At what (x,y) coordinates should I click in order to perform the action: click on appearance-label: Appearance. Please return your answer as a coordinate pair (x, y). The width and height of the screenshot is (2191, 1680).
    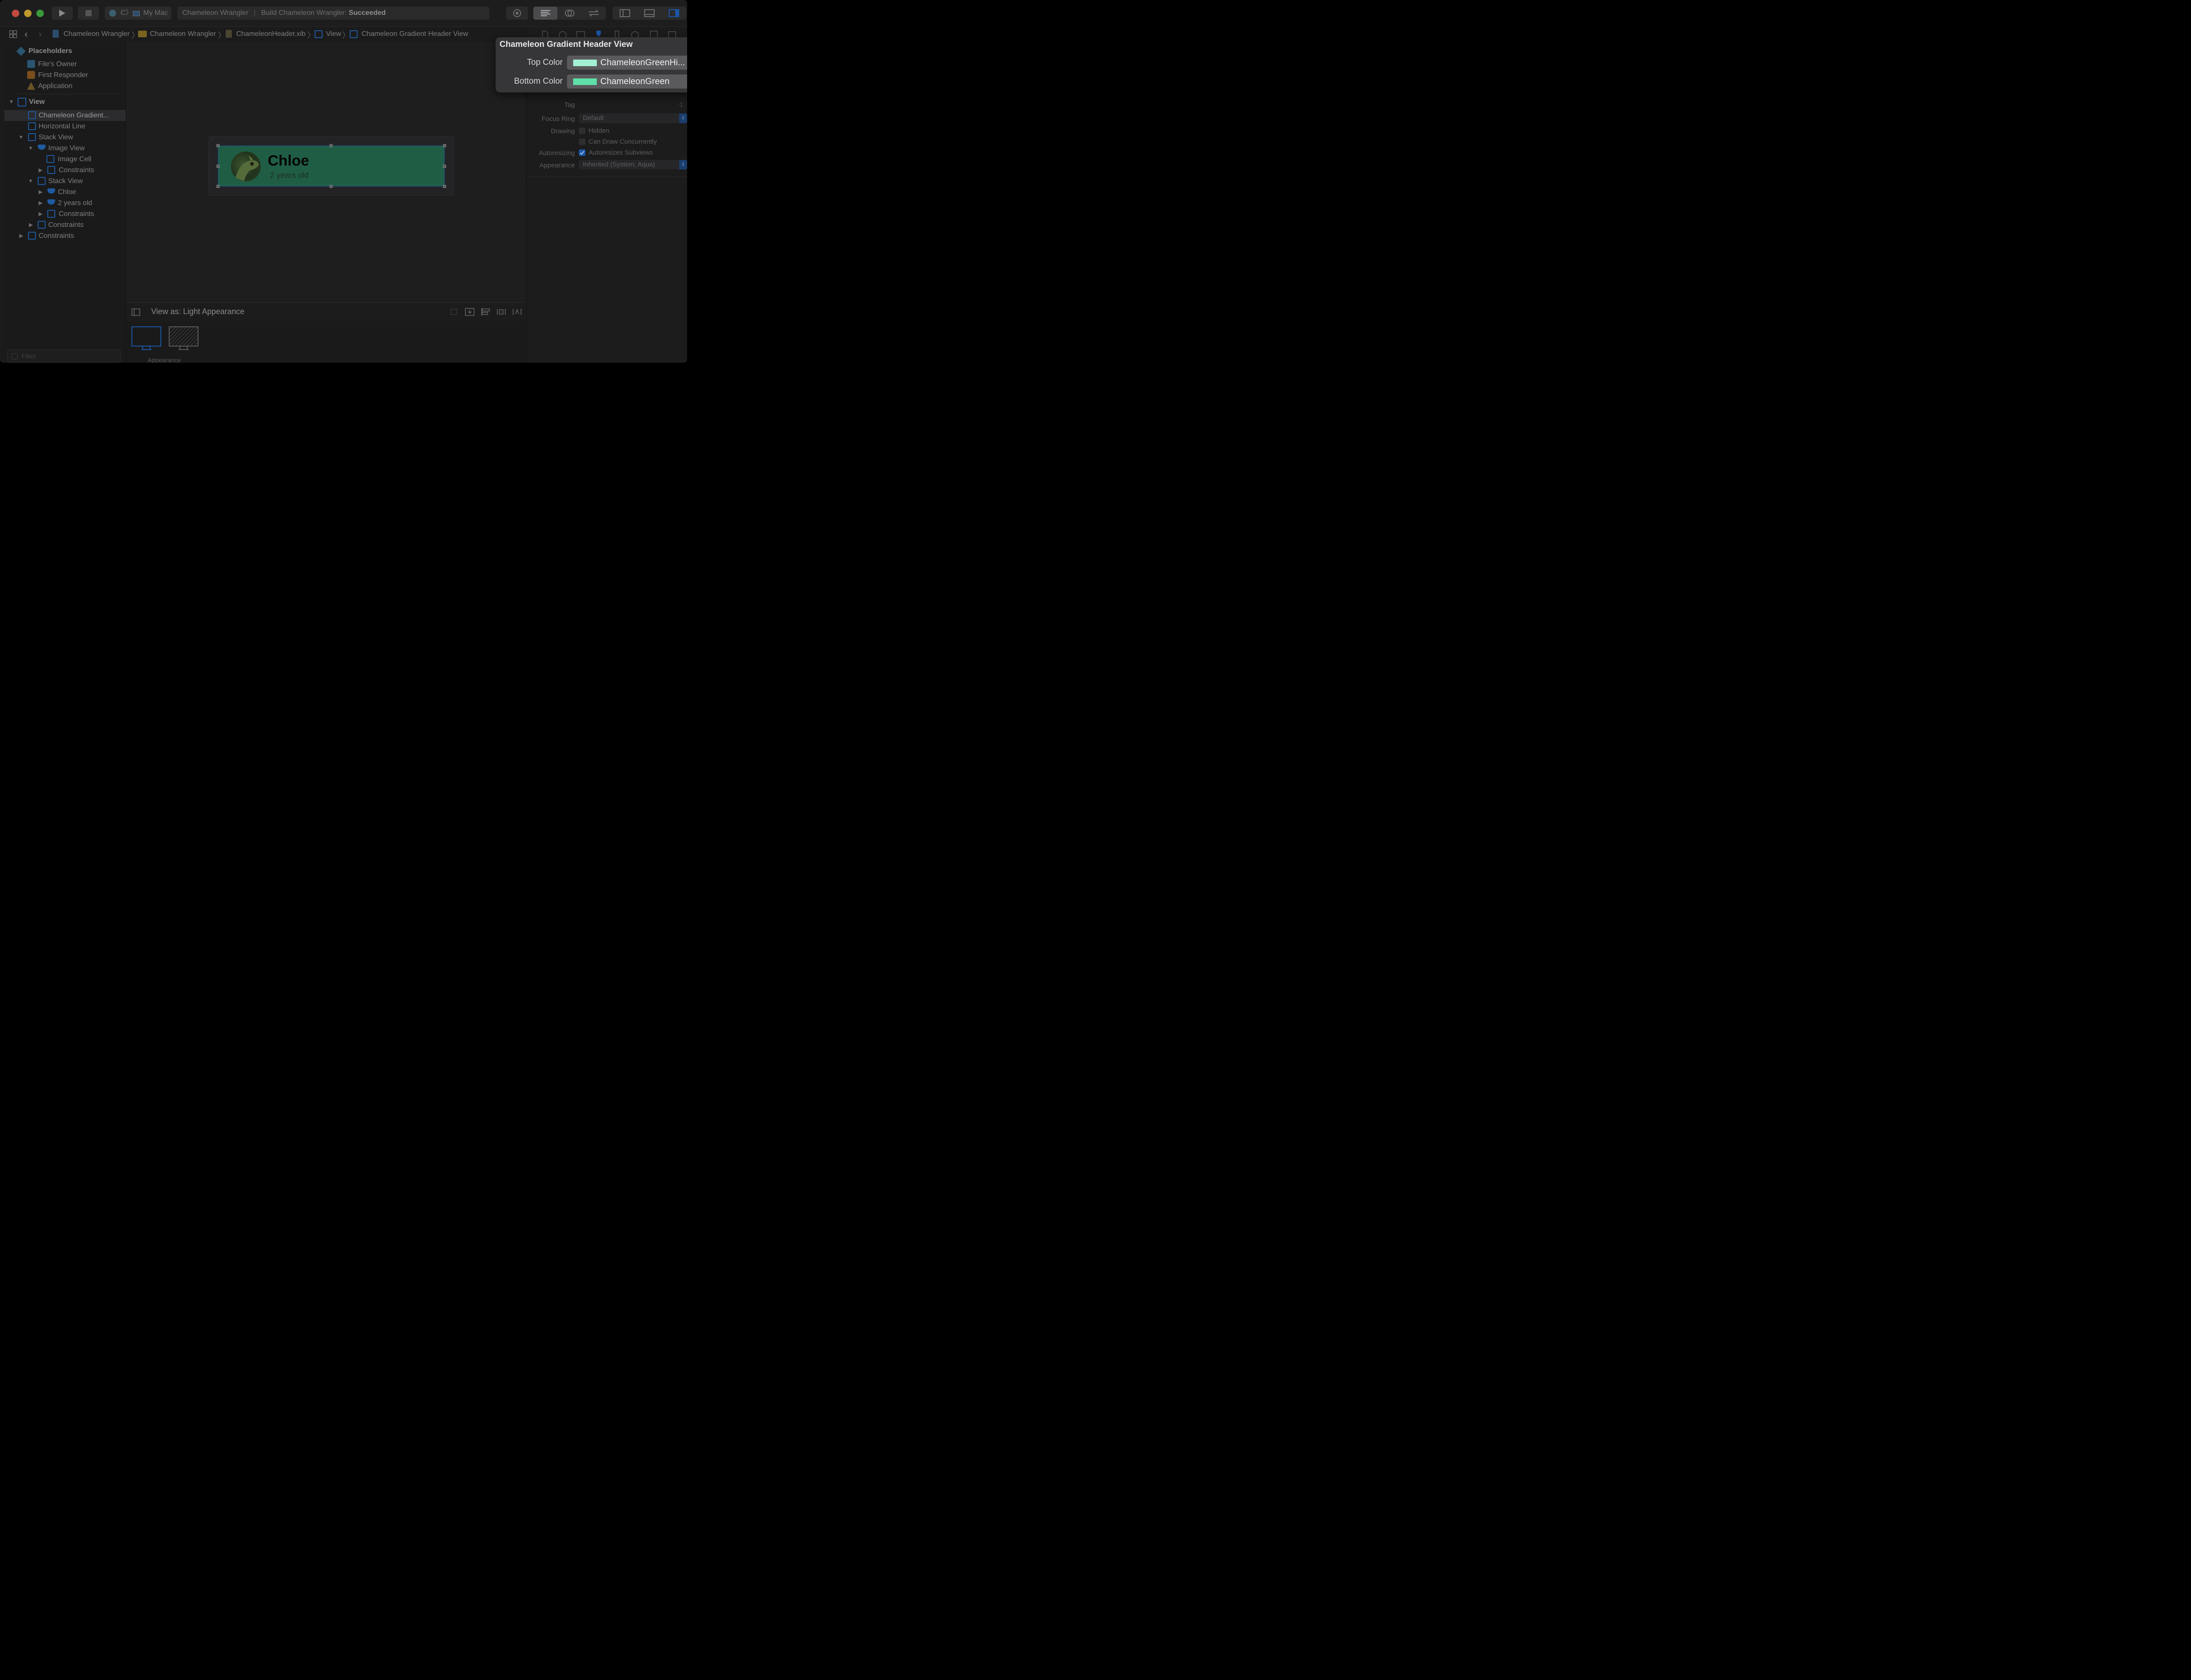
    Looking at the image, I should click on (557, 165).